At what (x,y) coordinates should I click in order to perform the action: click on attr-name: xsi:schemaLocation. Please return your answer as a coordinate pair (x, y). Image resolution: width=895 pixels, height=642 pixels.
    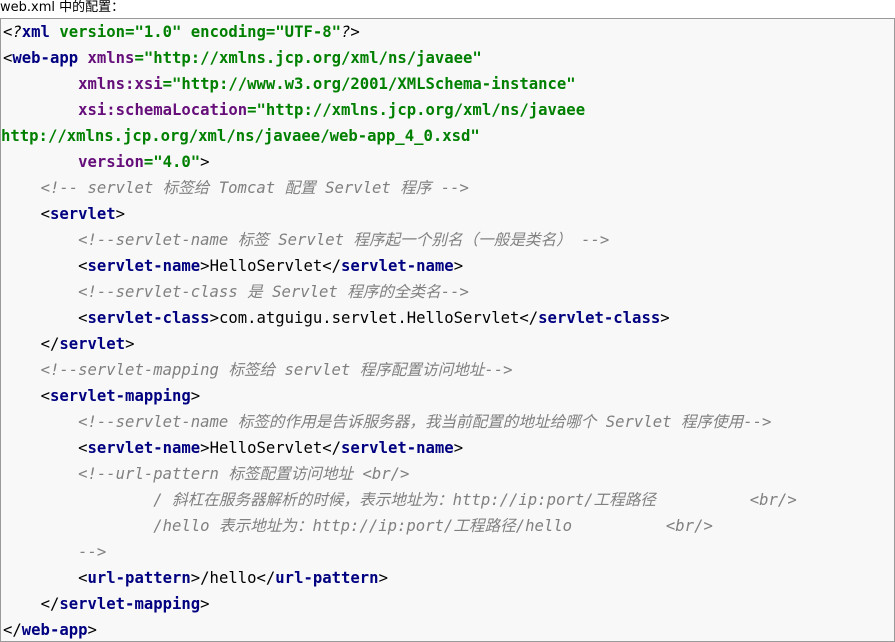
    Looking at the image, I should click on (163, 110).